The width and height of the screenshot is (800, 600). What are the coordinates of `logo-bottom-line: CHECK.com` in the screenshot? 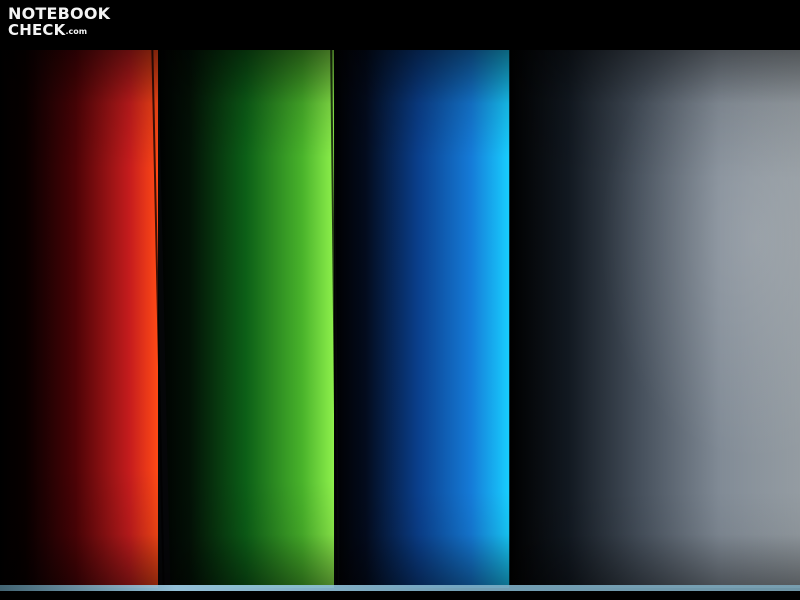 It's located at (47, 30).